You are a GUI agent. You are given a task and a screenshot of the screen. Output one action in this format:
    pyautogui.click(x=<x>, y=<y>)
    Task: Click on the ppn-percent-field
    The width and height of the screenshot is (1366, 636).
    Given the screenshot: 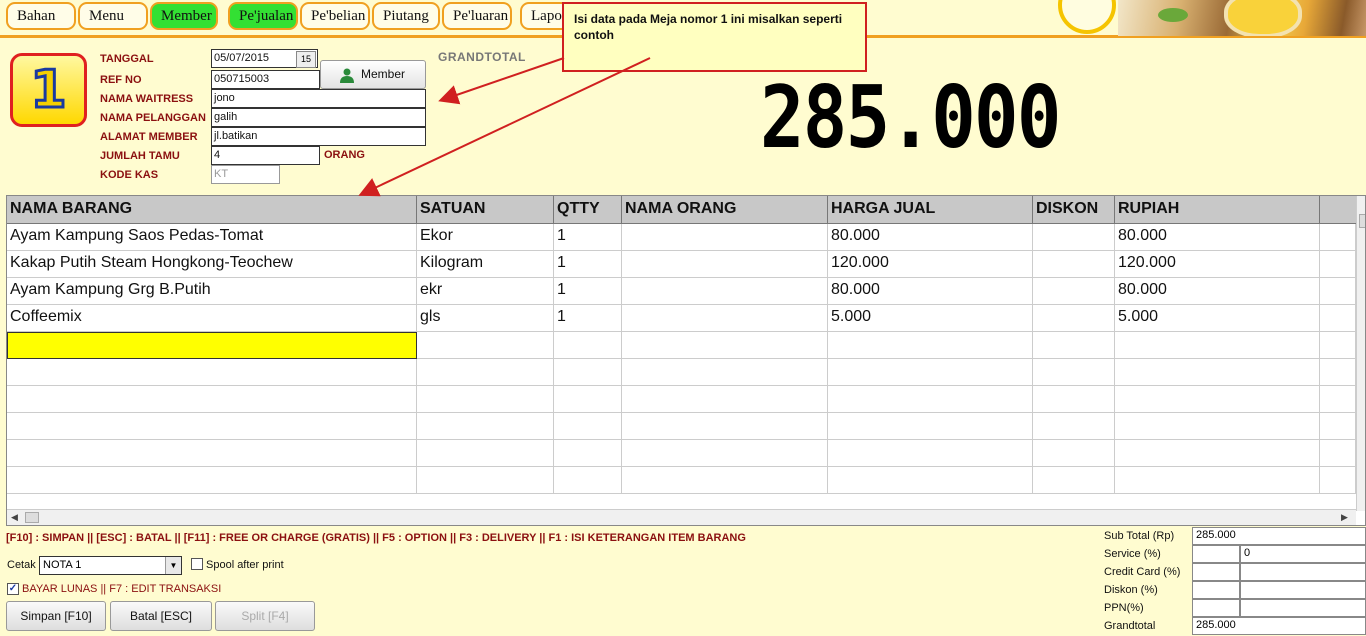 What is the action you would take?
    pyautogui.click(x=1216, y=608)
    